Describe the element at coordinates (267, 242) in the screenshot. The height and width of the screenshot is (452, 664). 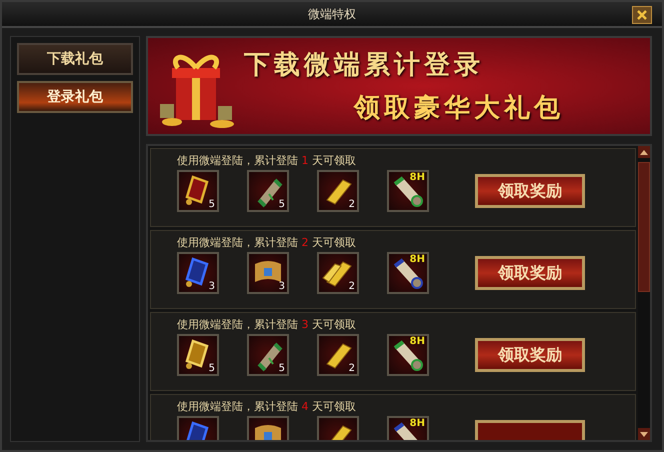
I see `reward-condition-text: 使用微端登陆，累计登陆 2 天可领取` at that location.